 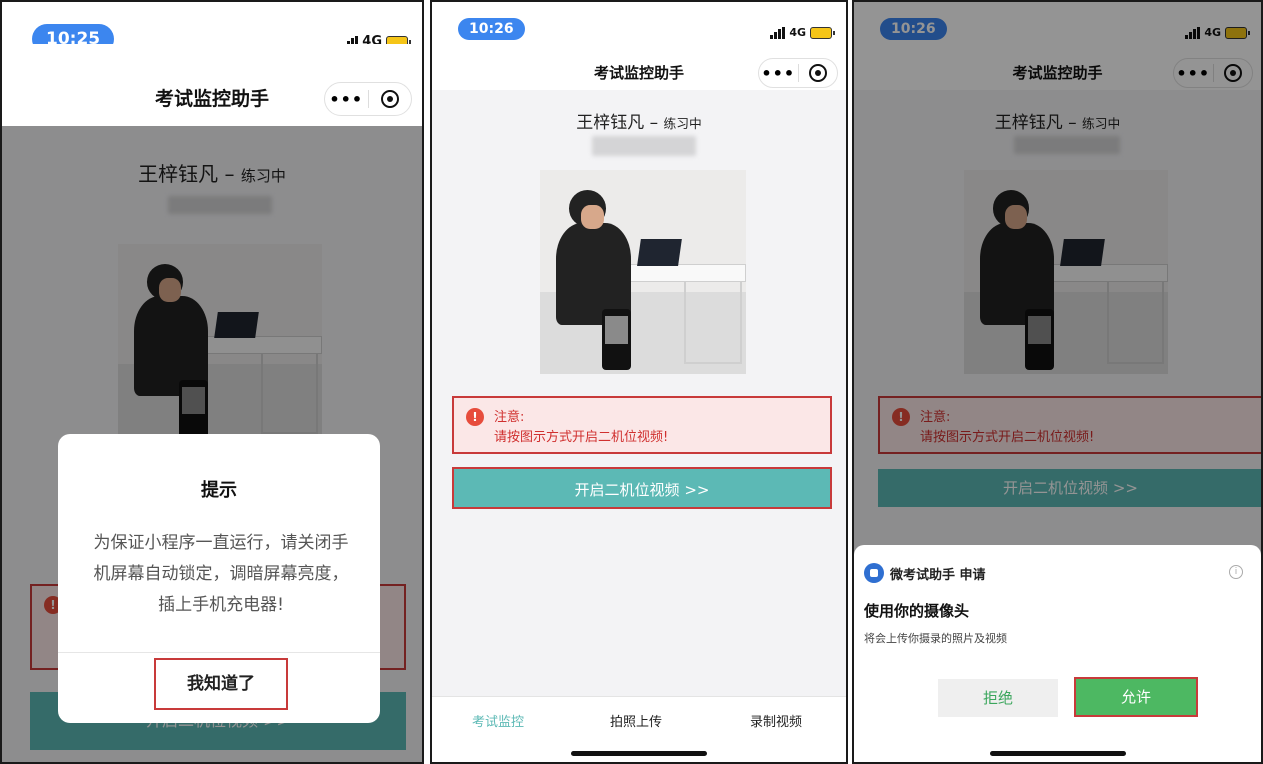 I want to click on tab-exam-monitor: 考试监控, so click(x=498, y=720).